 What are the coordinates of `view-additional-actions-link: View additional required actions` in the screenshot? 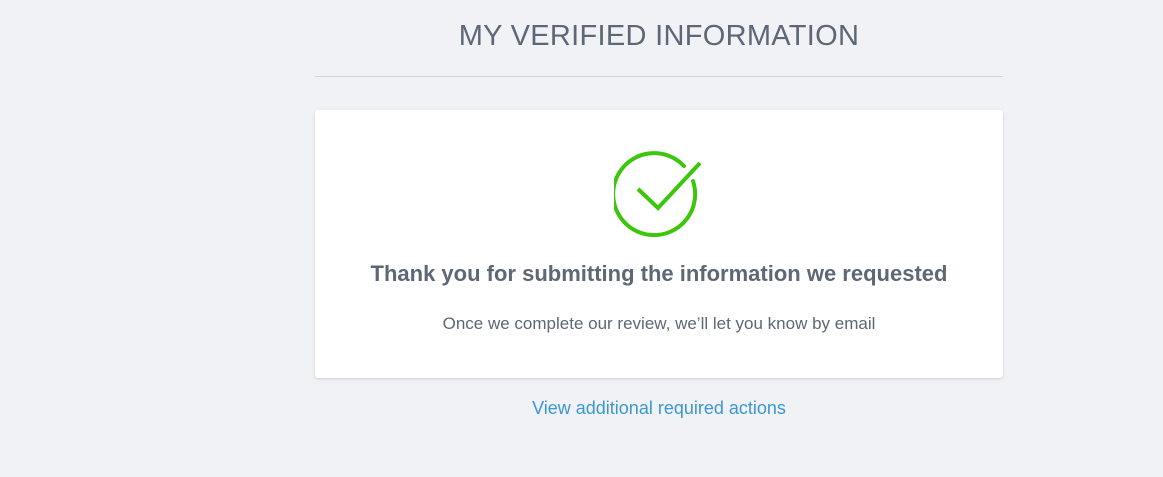 It's located at (659, 408).